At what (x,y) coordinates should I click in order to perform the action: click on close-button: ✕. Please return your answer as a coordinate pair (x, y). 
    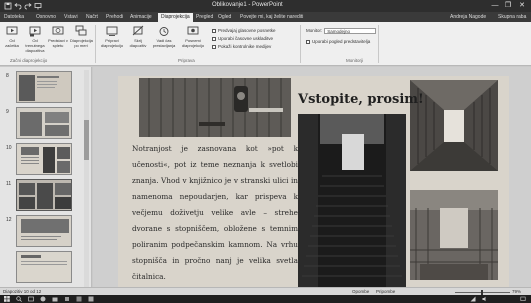
    Looking at the image, I should click on (522, 6).